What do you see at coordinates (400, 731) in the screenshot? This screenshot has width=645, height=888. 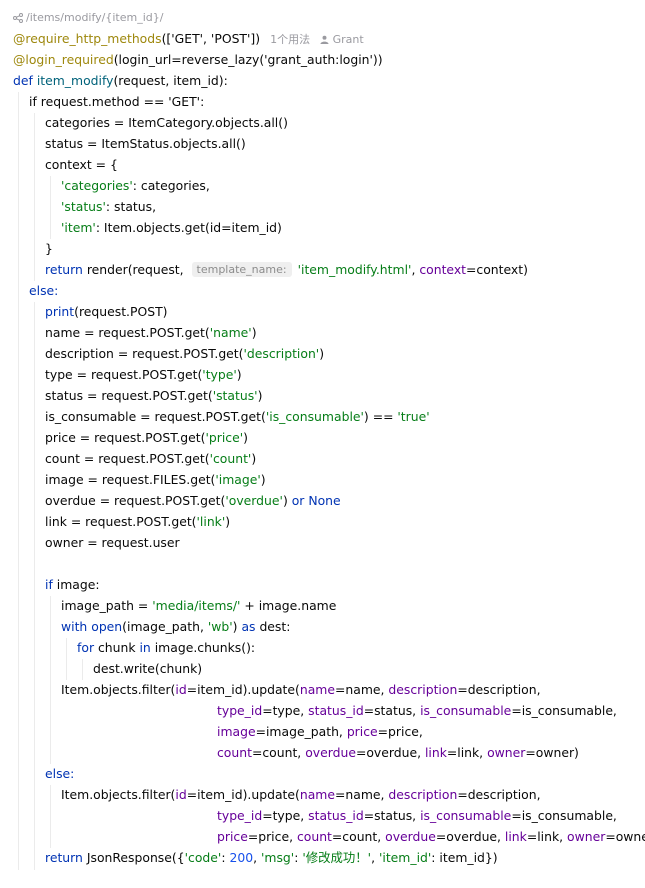 I see `code-token: =price,` at bounding box center [400, 731].